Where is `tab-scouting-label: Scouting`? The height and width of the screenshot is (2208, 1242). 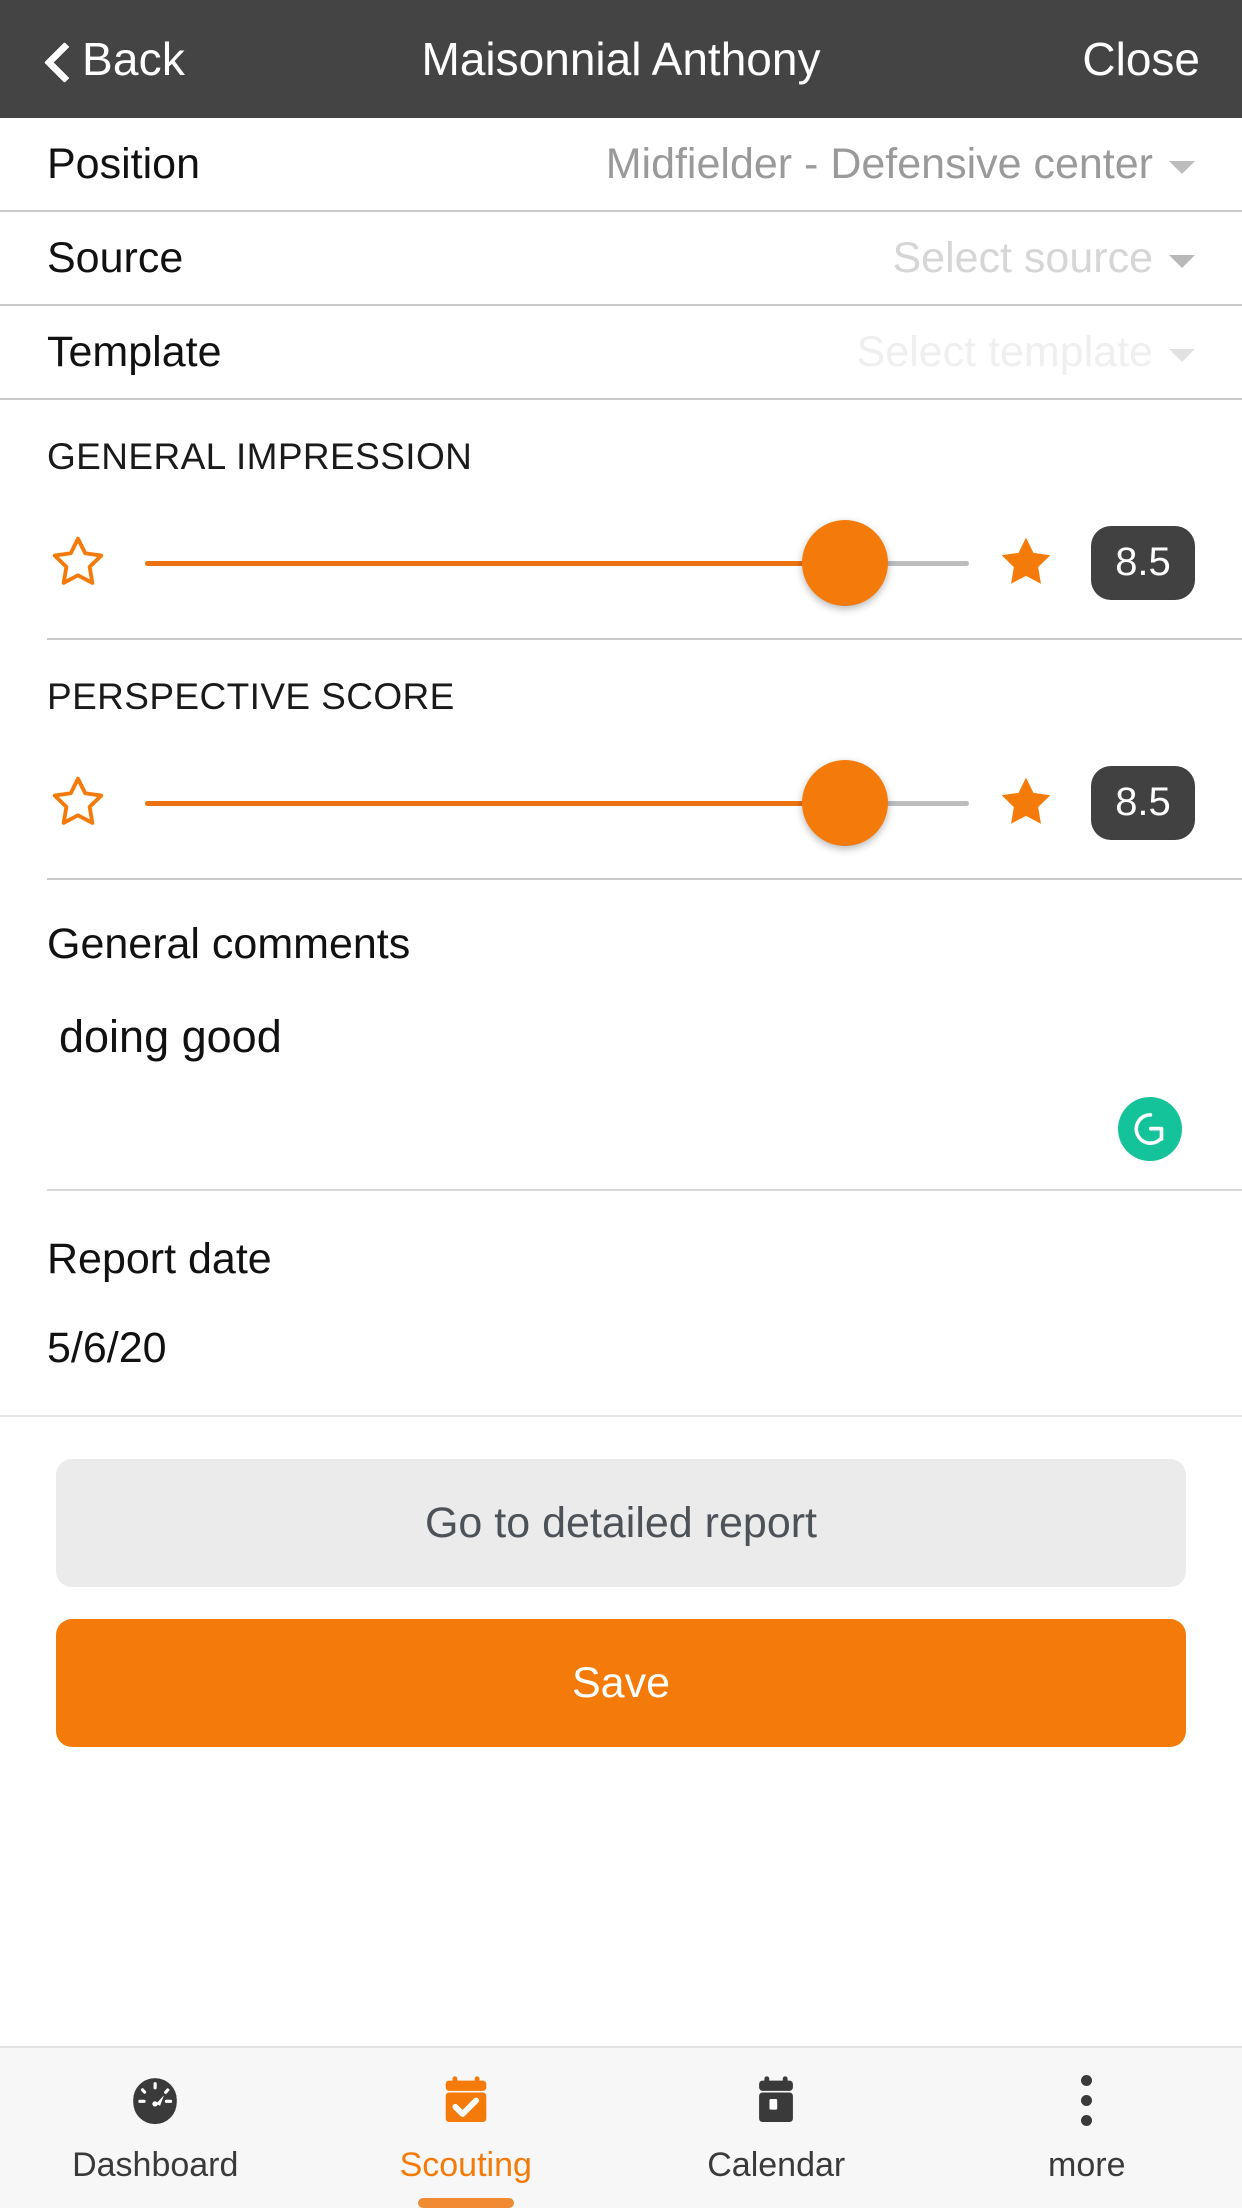
tab-scouting-label: Scouting is located at coordinates (465, 2165).